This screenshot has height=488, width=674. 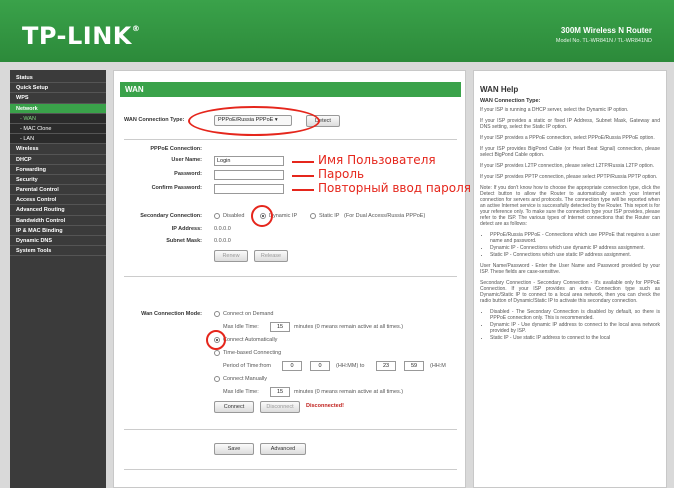 I want to click on annotation-line-confirm, so click(x=303, y=190).